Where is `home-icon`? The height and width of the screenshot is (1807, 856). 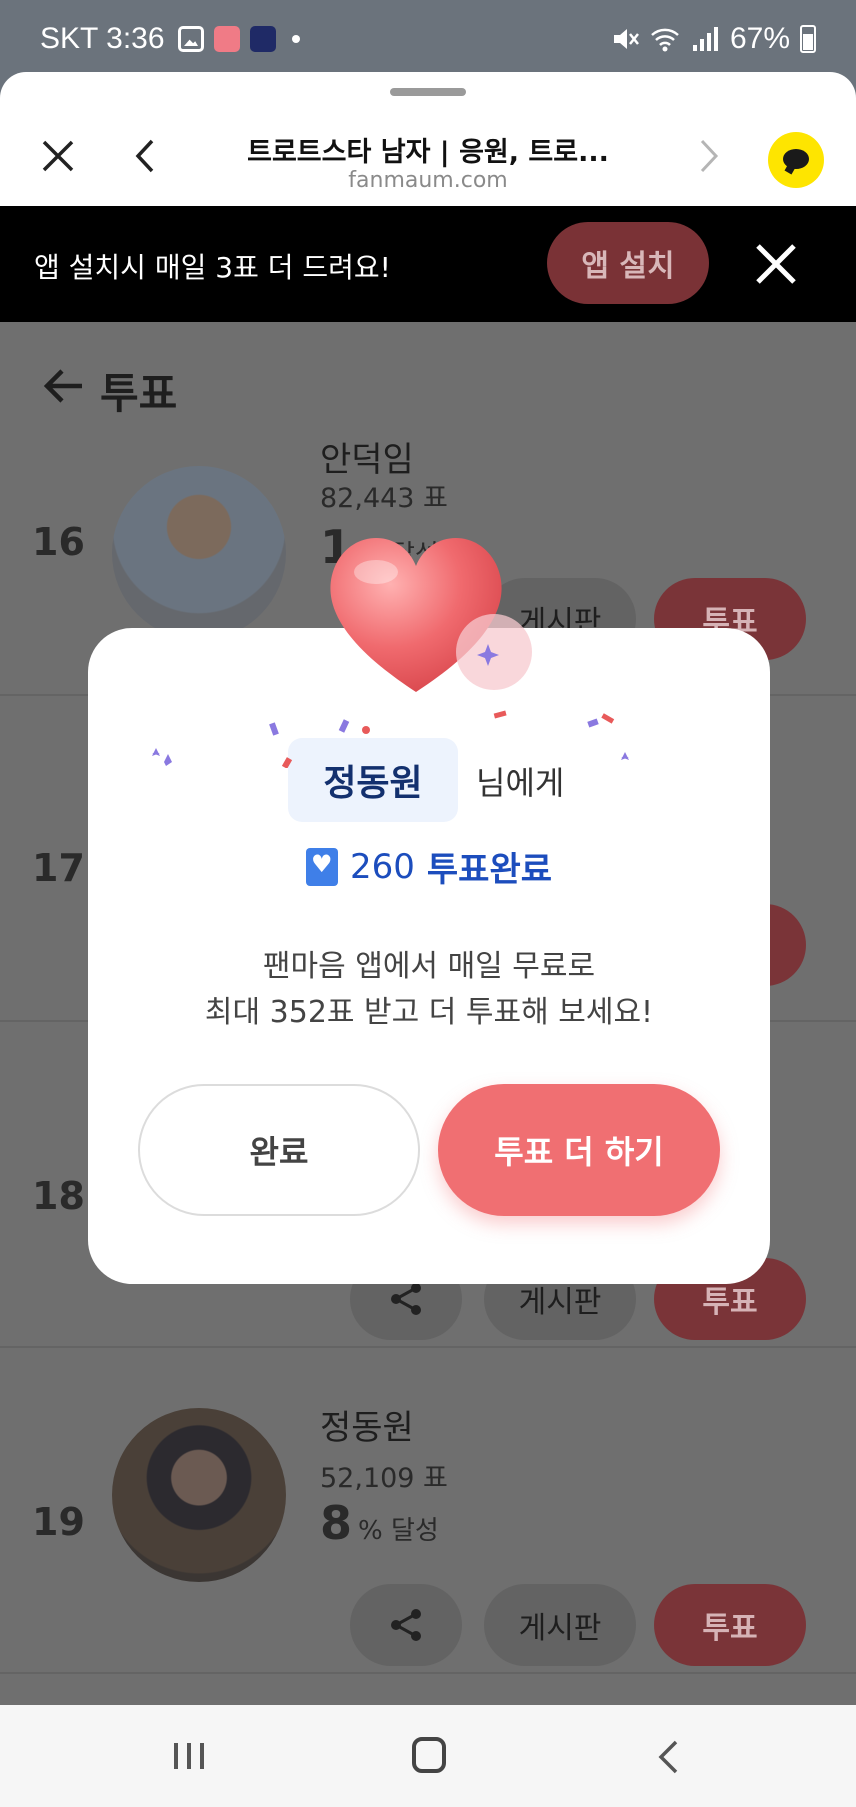
home-icon is located at coordinates (429, 1755).